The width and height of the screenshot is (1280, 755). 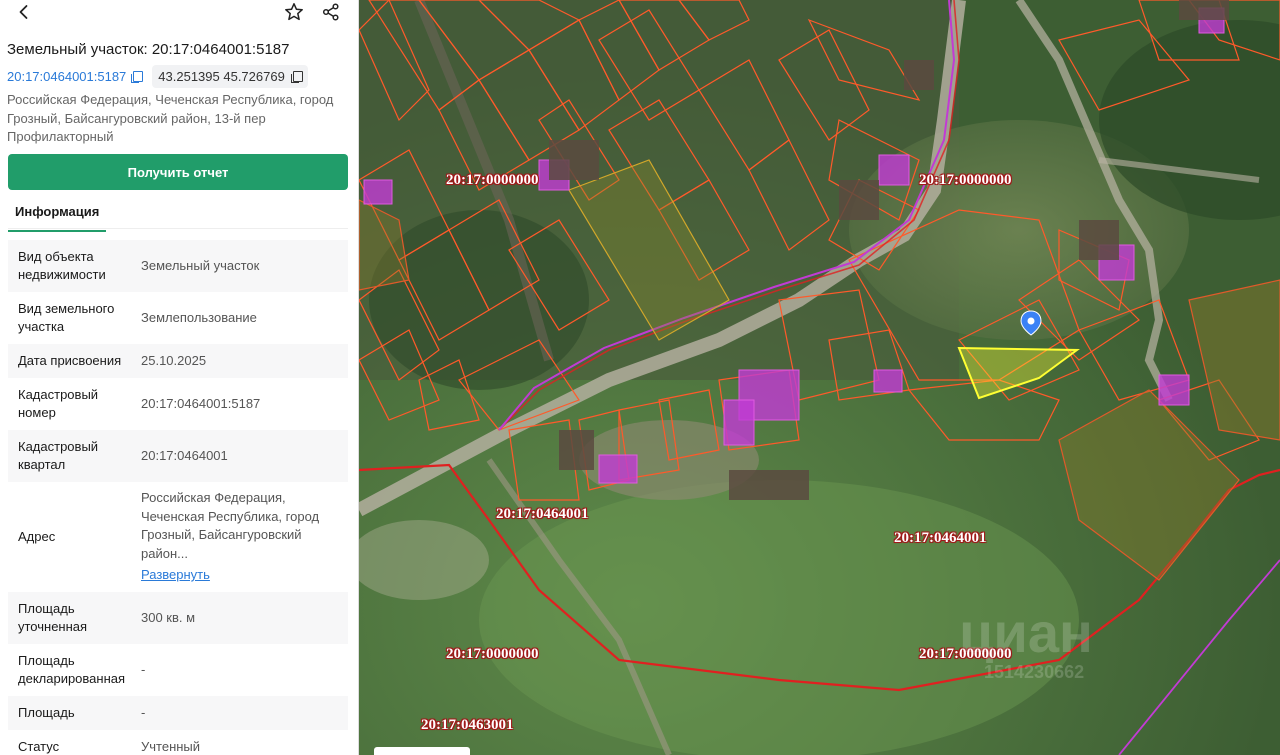 I want to click on row-key: Площадь декларированная, so click(x=72, y=669).